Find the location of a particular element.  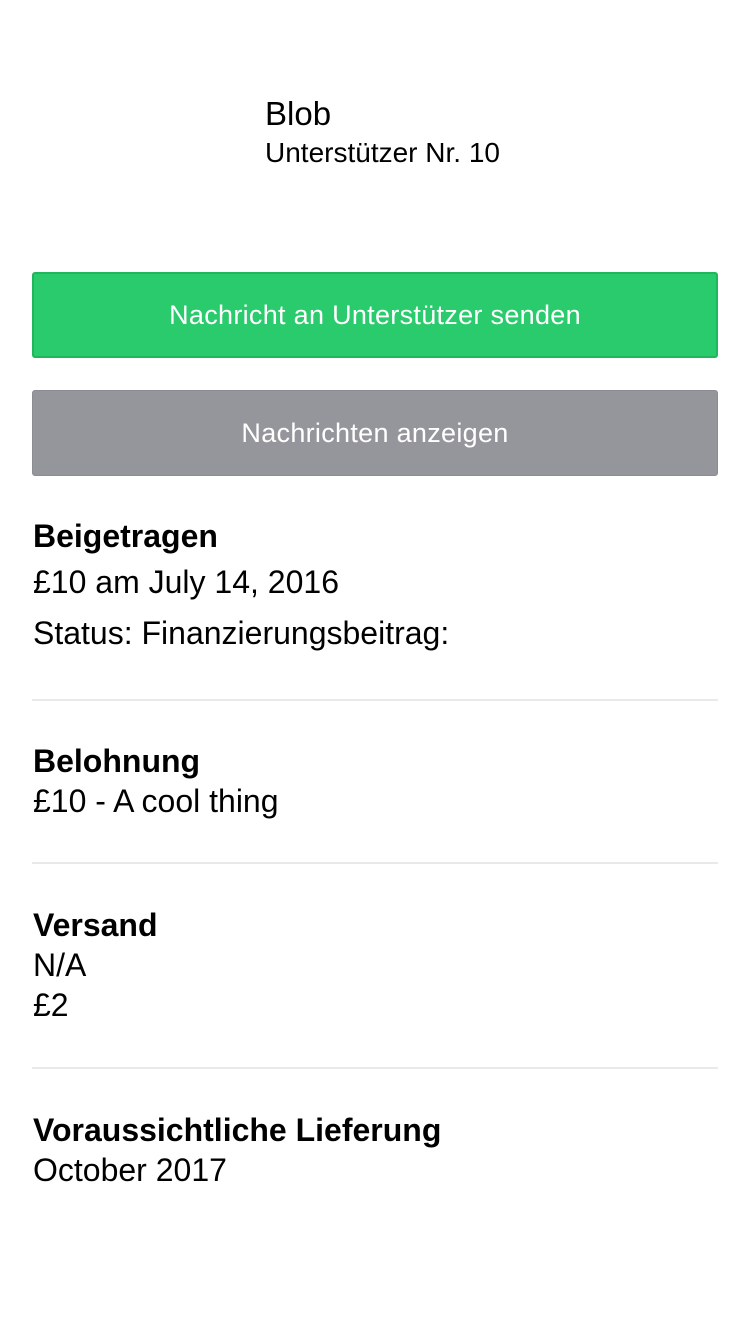

delivery-section: Voraussichtliche Lieferung October 2017 is located at coordinates (375, 1150).